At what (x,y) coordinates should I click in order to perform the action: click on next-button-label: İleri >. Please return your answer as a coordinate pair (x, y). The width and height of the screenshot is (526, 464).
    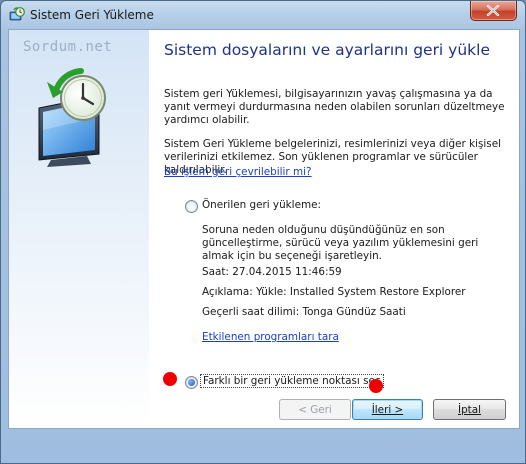
    Looking at the image, I should click on (387, 410).